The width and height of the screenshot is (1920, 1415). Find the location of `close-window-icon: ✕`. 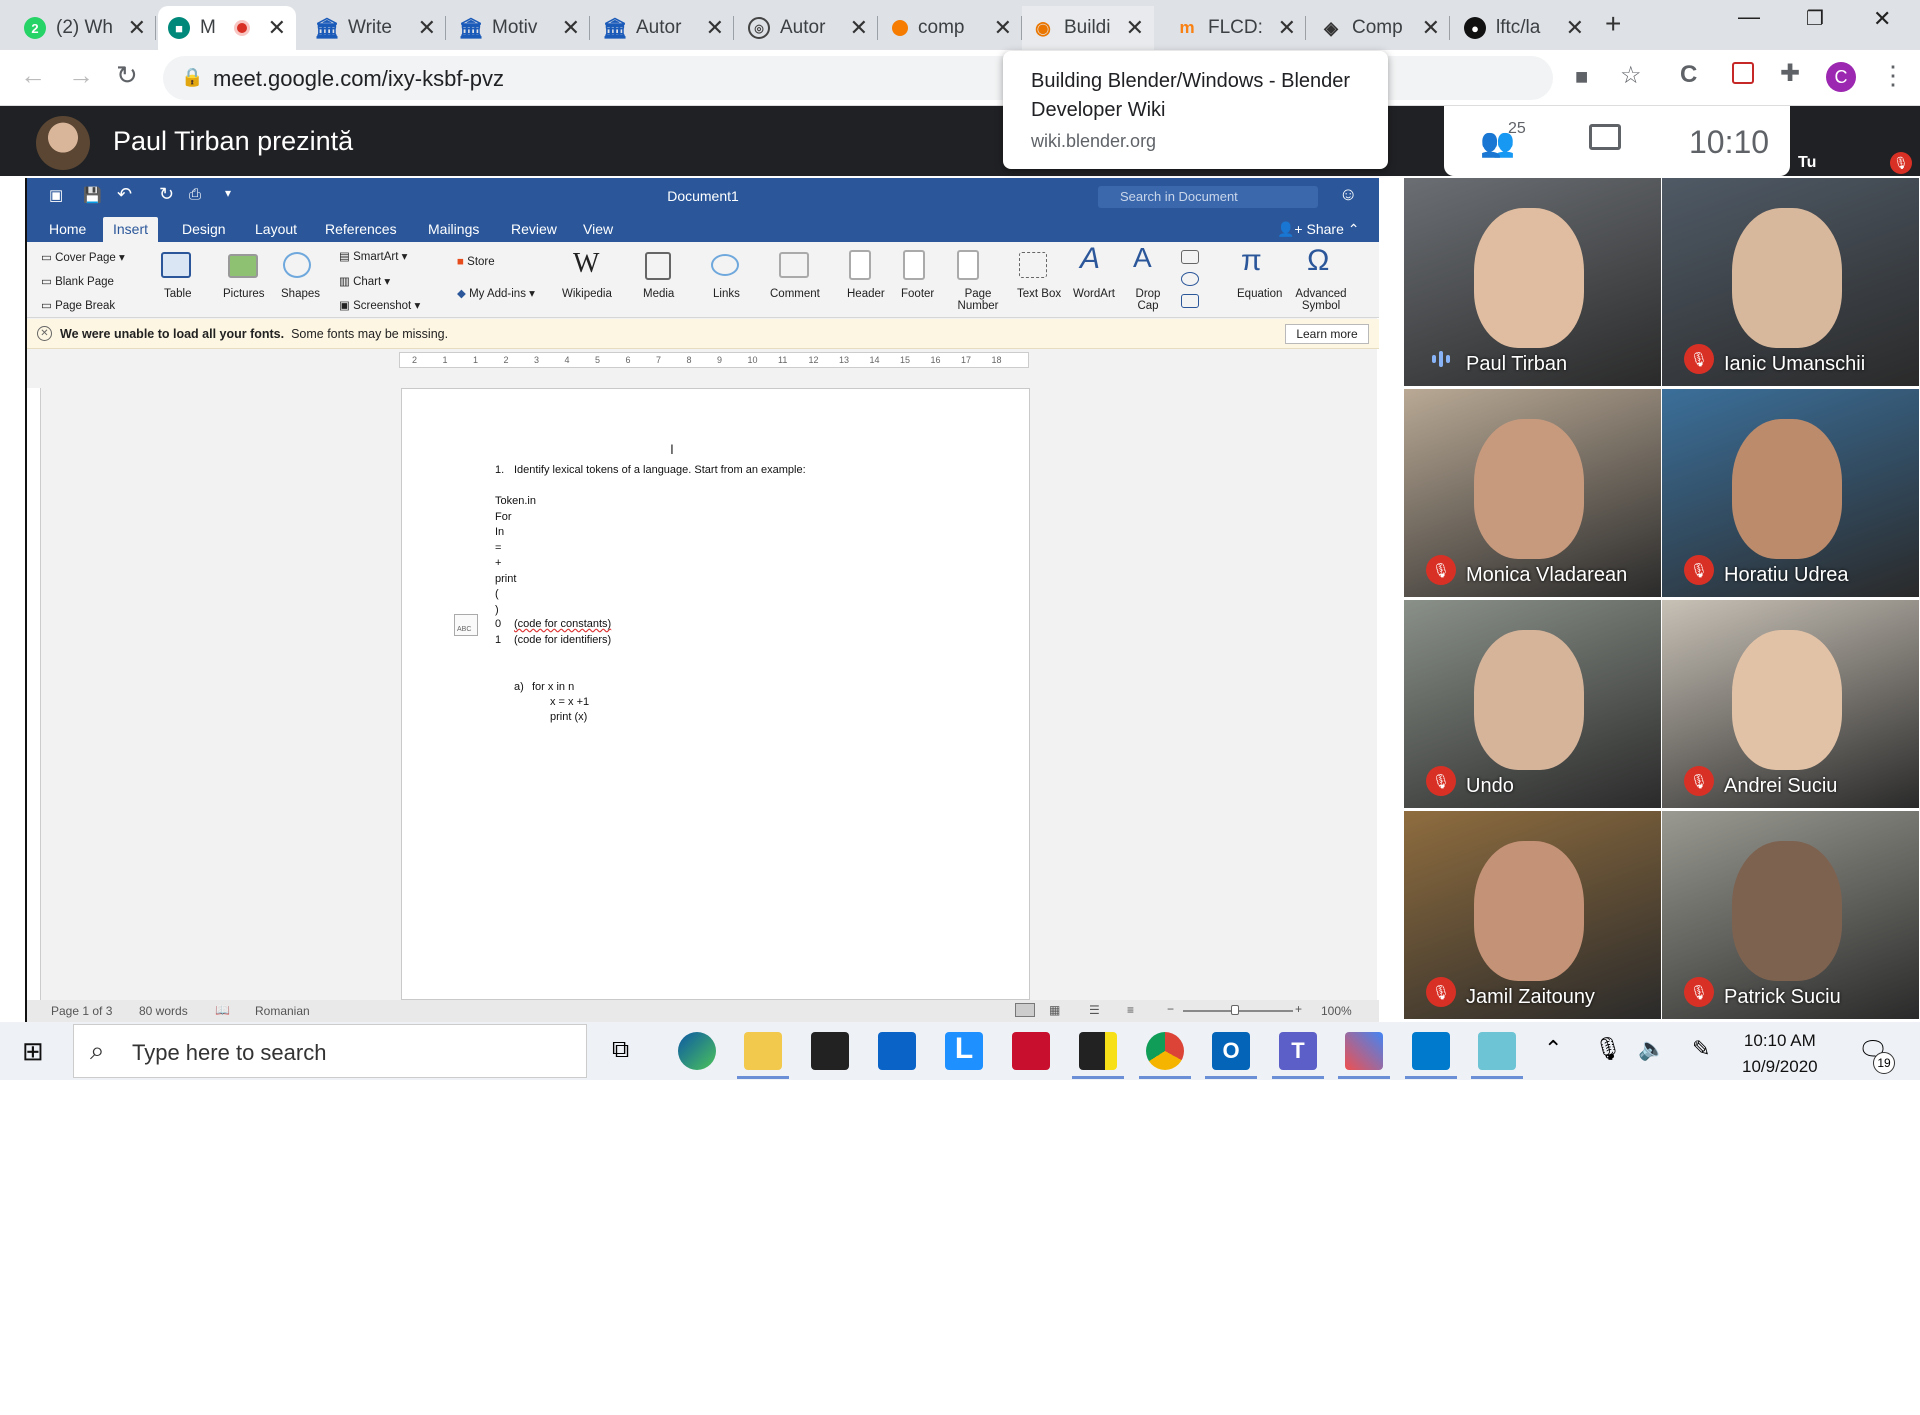

close-window-icon: ✕ is located at coordinates (1882, 19).